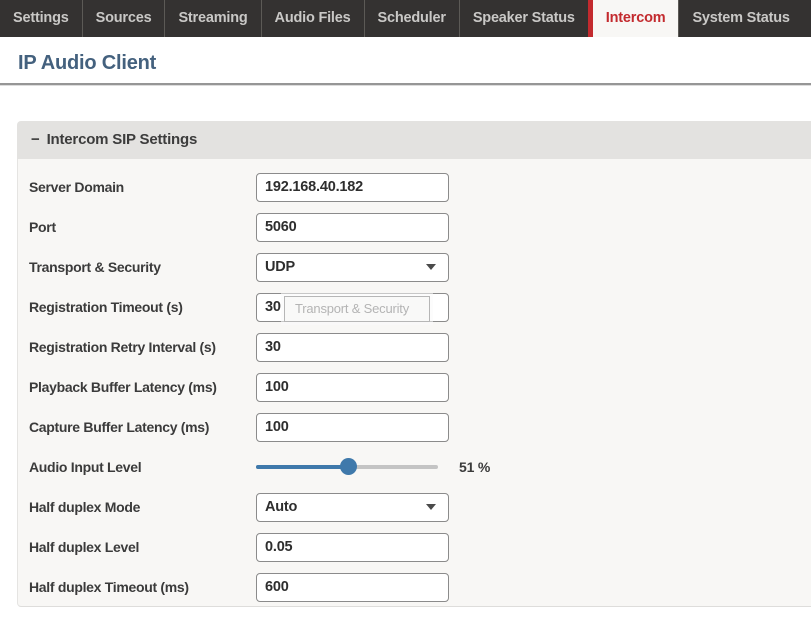 This screenshot has width=811, height=622. I want to click on field-label: Registration Retry Interval (s), so click(122, 347).